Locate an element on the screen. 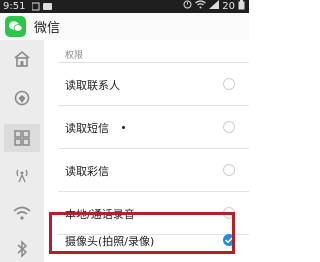  permission-label: 读取彩信 is located at coordinates (87, 171).